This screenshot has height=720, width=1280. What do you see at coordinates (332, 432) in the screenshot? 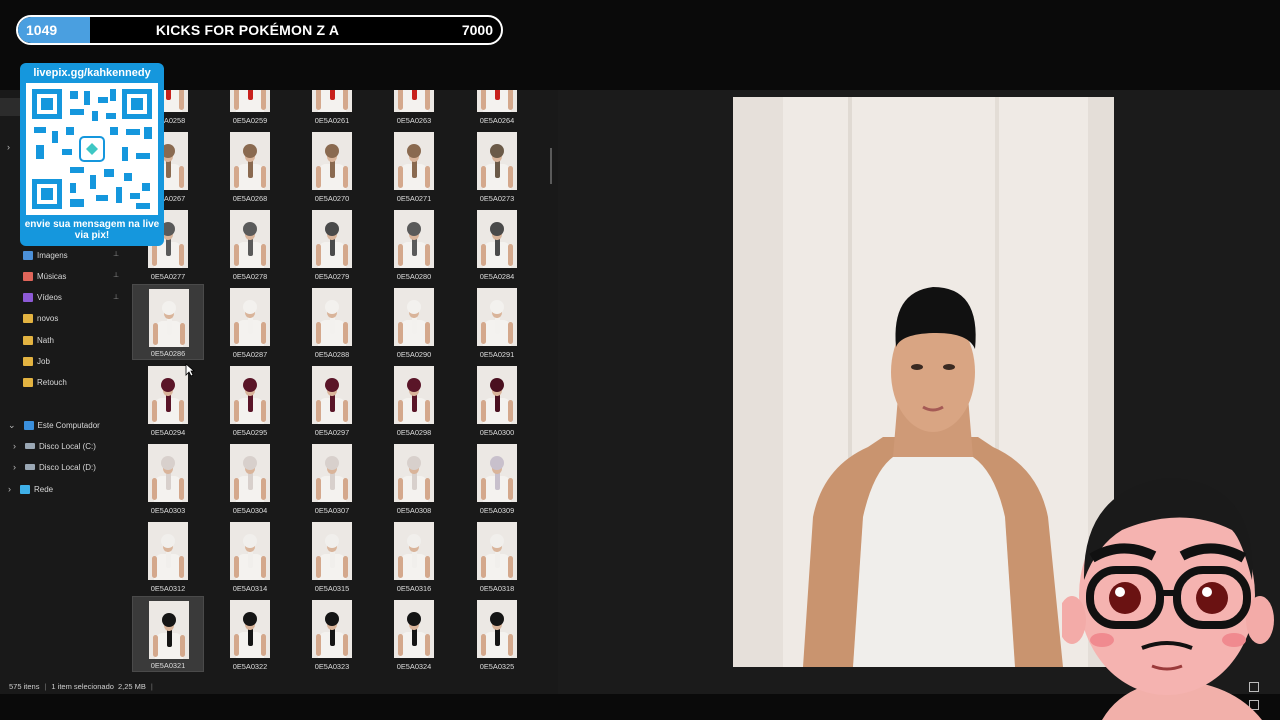
I see `file-name: 0E5A0297` at bounding box center [332, 432].